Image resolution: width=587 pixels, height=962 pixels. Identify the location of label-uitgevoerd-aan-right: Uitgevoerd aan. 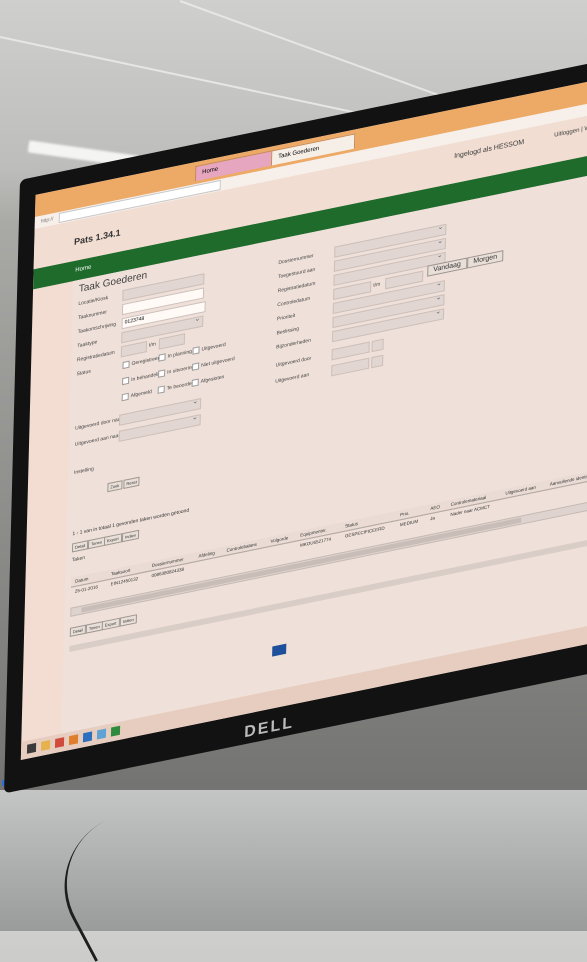
(292, 378).